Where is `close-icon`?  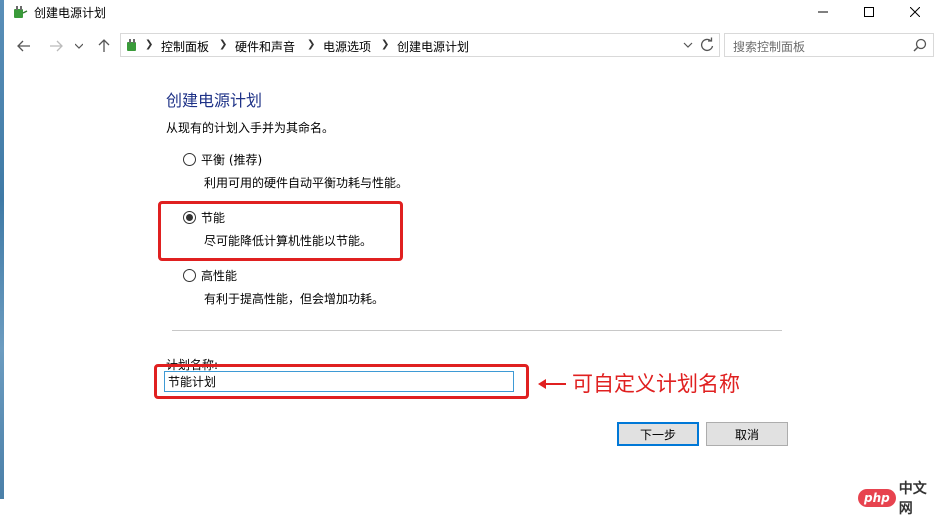 close-icon is located at coordinates (915, 12).